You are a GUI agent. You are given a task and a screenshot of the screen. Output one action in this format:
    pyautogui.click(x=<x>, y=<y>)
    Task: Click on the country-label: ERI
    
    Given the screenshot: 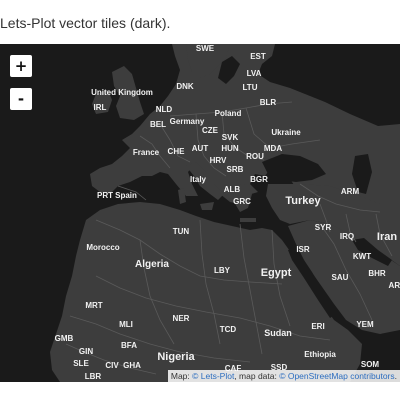 What is the action you would take?
    pyautogui.click(x=317, y=326)
    